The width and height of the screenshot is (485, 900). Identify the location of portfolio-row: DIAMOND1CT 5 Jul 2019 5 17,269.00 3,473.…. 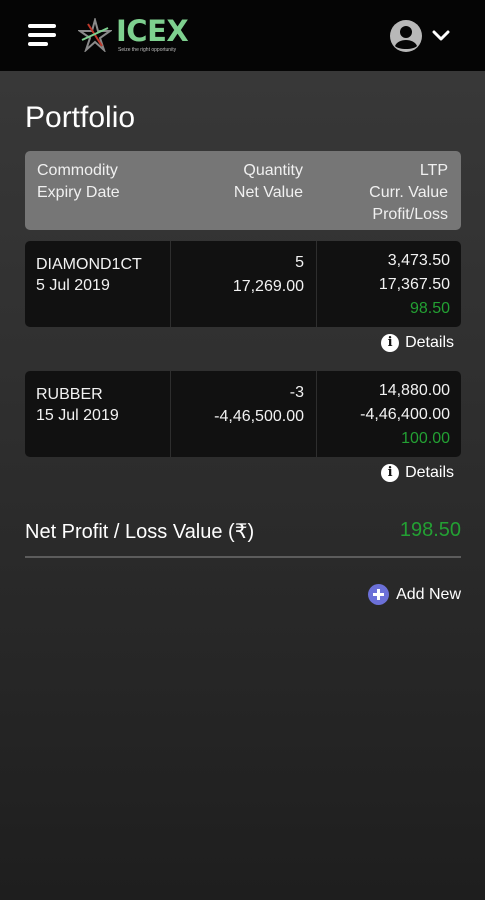
(243, 284).